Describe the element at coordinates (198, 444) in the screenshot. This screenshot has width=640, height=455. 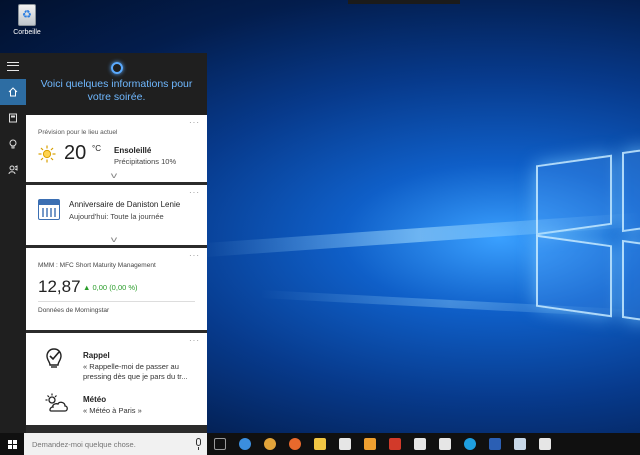
I see `microphone-icon` at that location.